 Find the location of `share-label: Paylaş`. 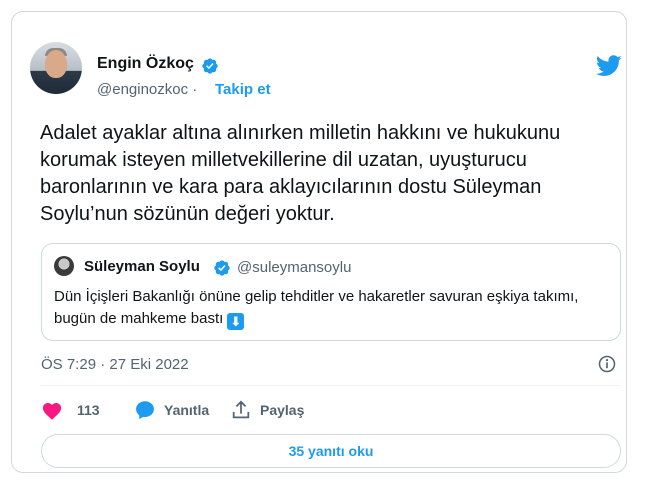

share-label: Paylaş is located at coordinates (282, 410).